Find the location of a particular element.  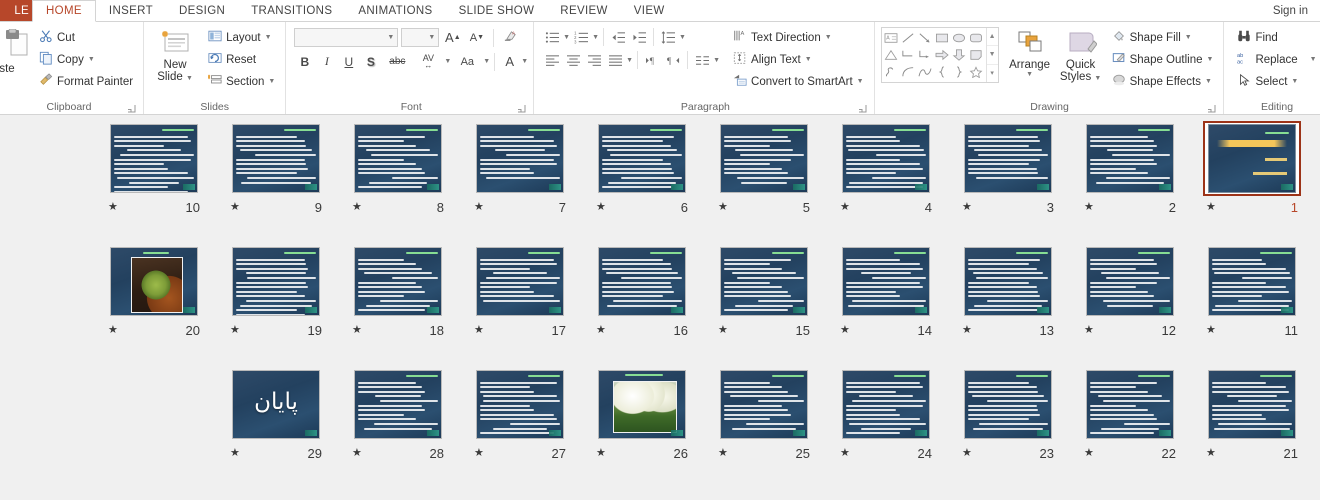

arrange-button: Arrange ▼ is located at coordinates (1030, 53).